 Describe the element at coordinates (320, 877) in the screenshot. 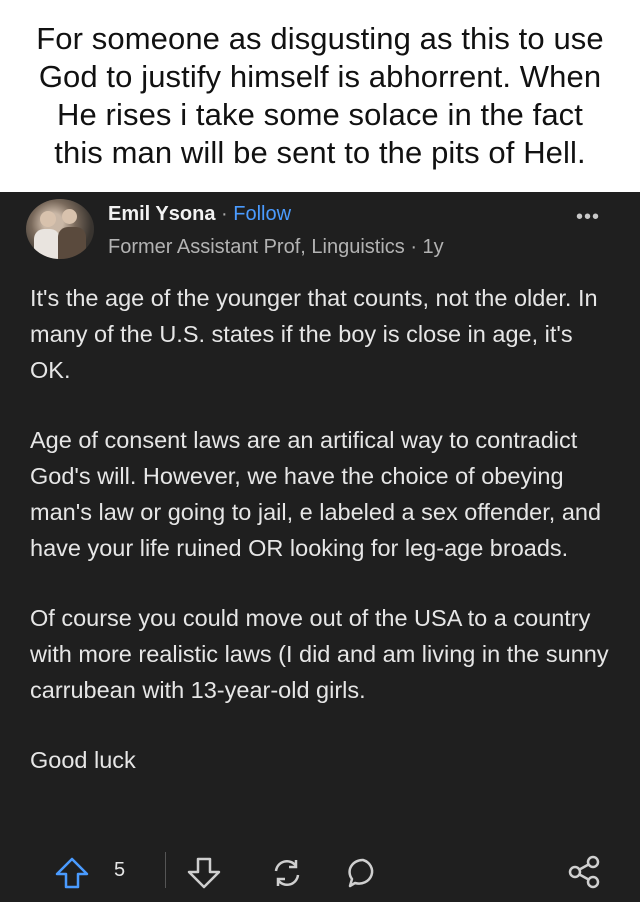

I see `action-bar: 5` at that location.